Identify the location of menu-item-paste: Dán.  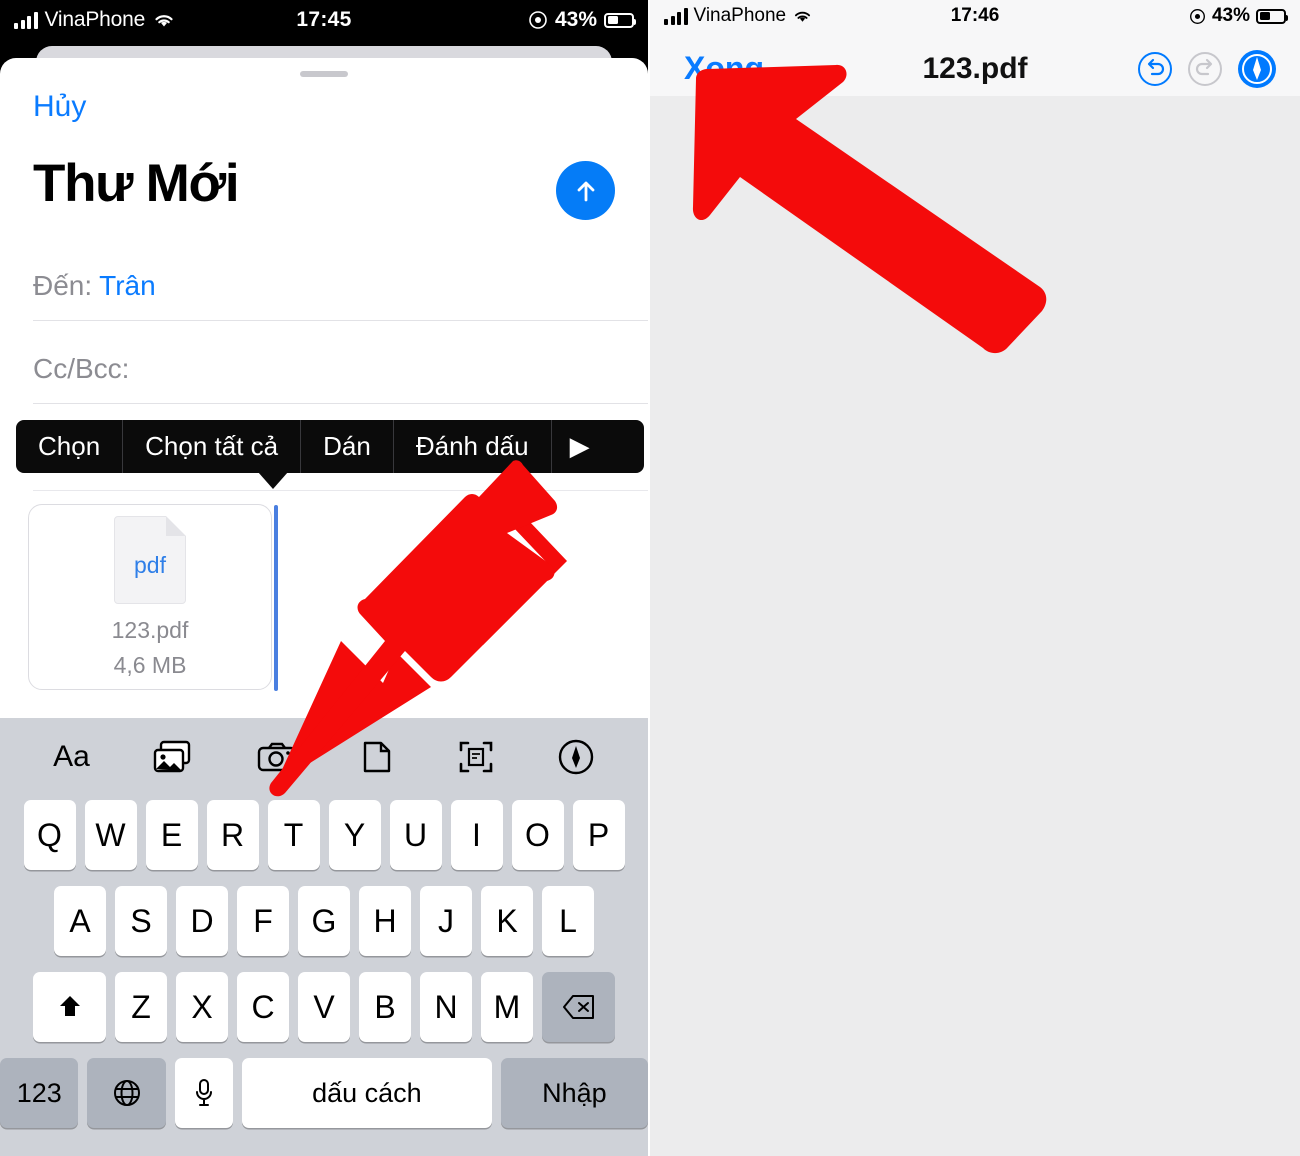
(347, 446).